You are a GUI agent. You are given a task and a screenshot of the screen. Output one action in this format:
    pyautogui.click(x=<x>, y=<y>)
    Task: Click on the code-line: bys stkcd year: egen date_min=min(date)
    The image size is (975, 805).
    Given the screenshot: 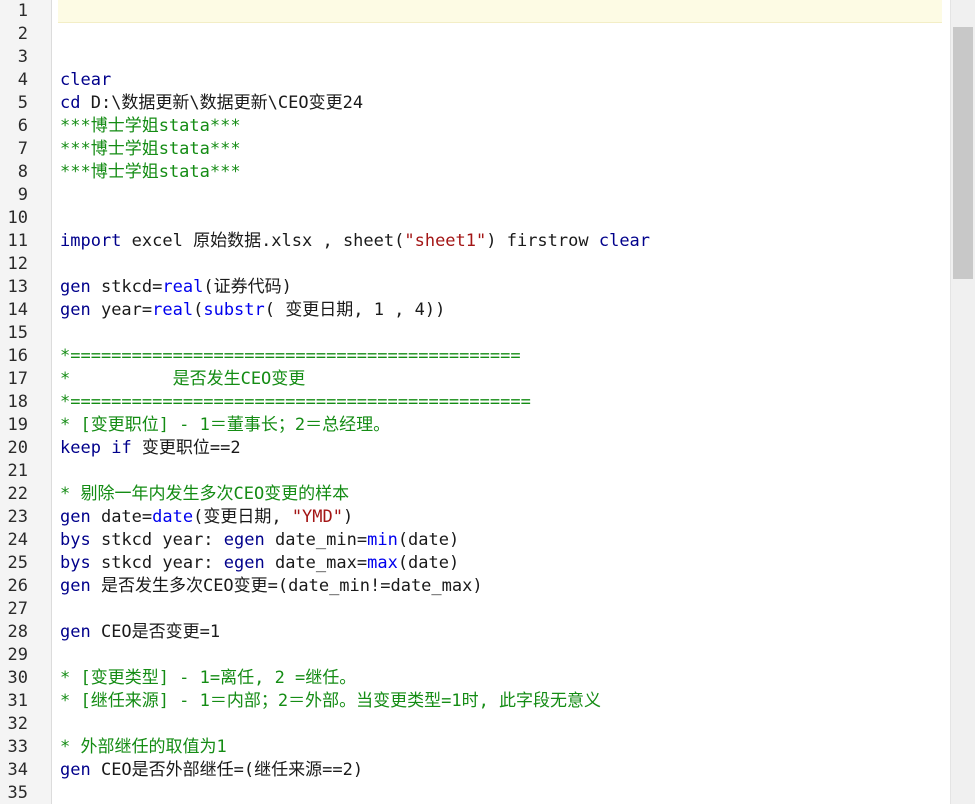 What is the action you would take?
    pyautogui.click(x=259, y=540)
    